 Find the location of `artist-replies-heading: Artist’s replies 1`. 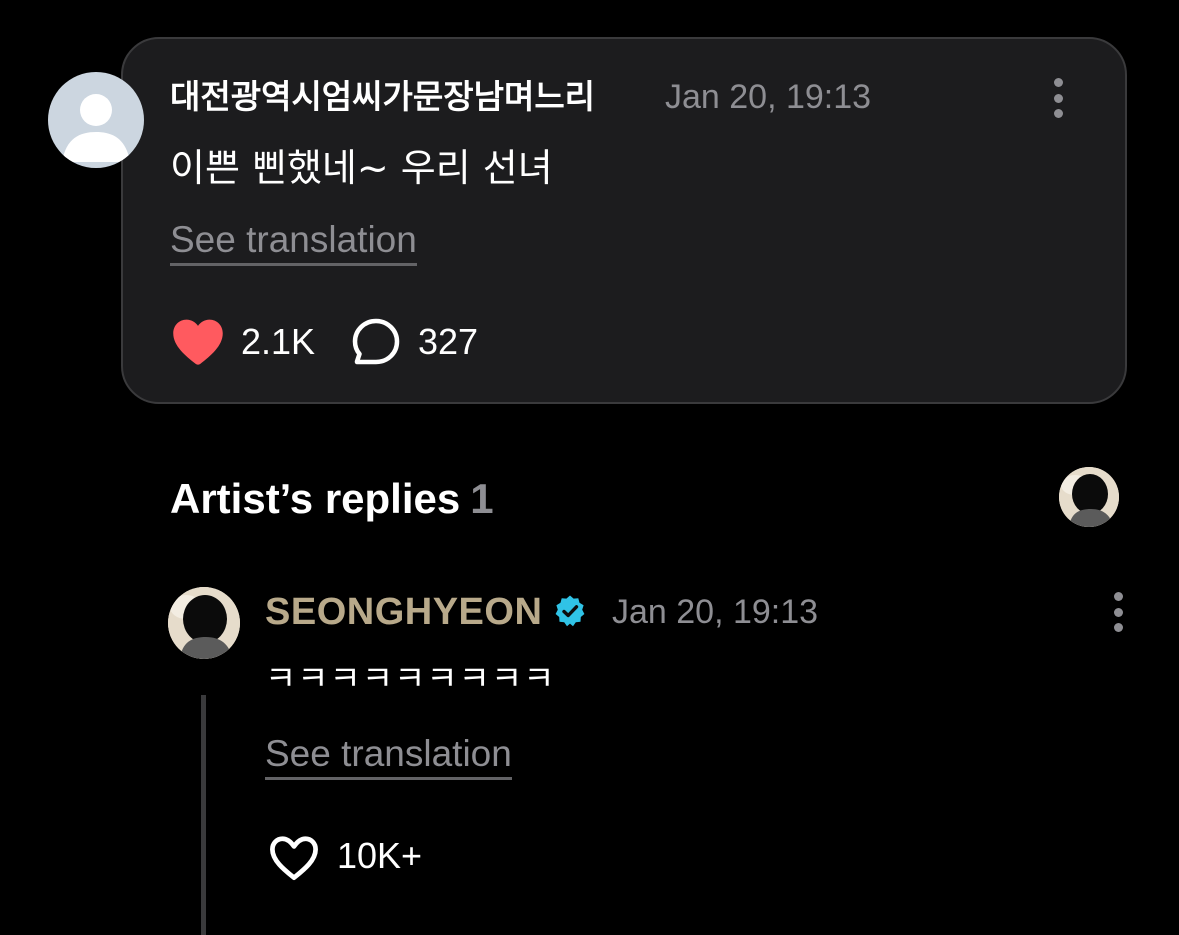

artist-replies-heading: Artist’s replies 1 is located at coordinates (332, 499).